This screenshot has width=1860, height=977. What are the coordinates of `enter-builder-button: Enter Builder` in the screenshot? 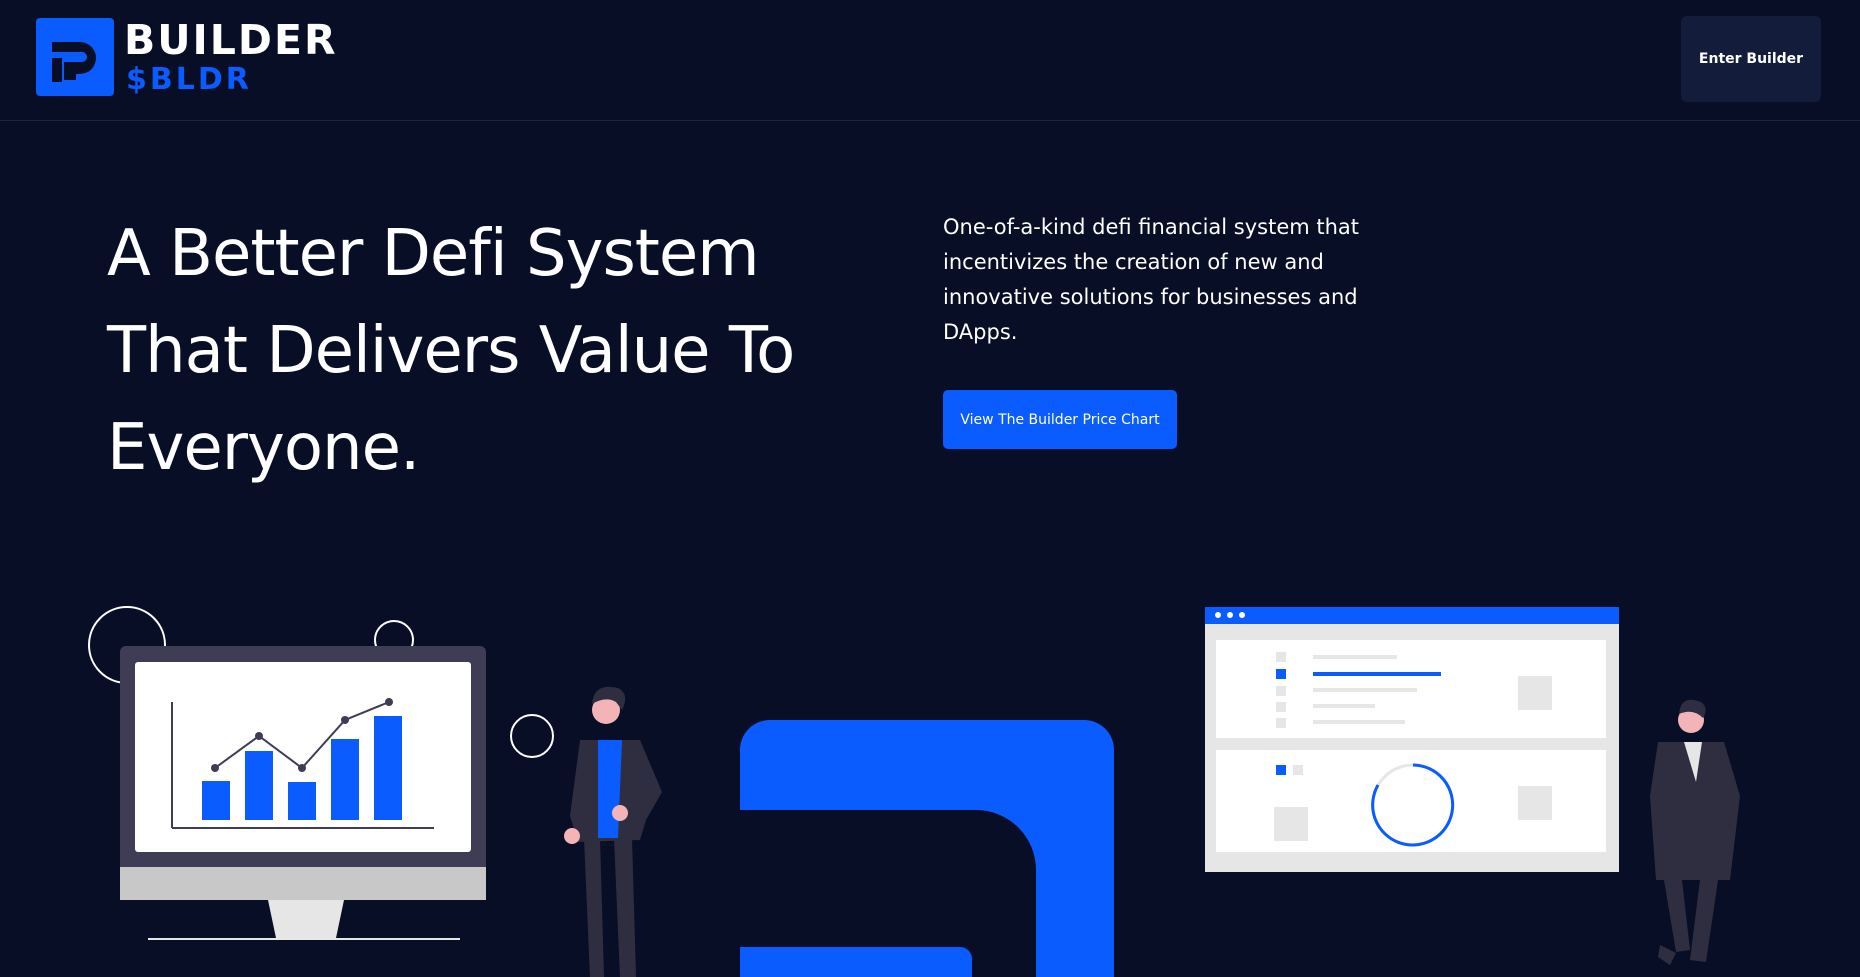 It's located at (1751, 59).